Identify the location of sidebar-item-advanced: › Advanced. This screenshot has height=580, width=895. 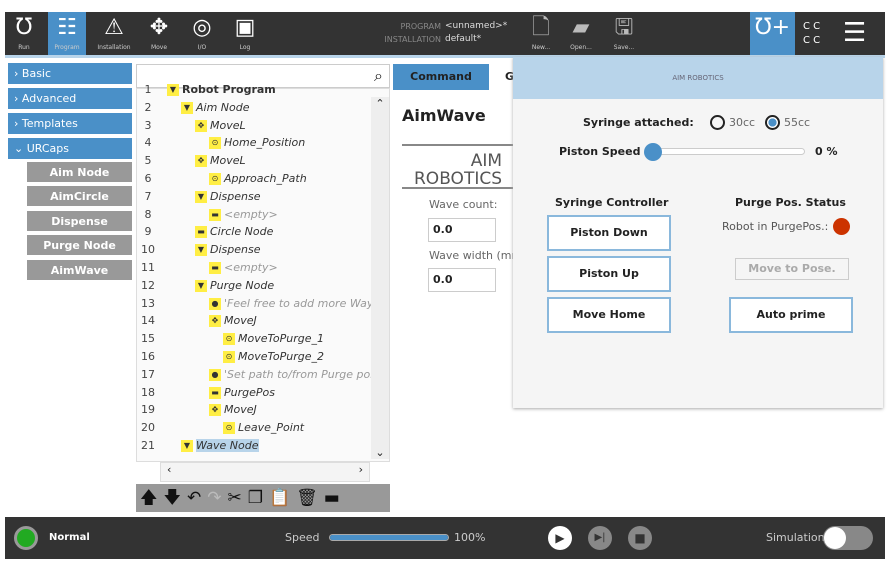
(70, 99).